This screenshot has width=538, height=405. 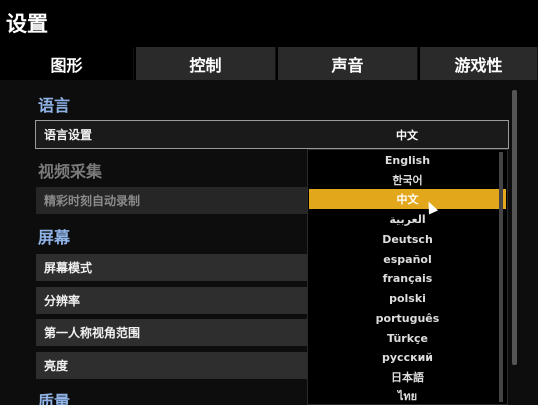 I want to click on language-option-polish: polski, so click(x=407, y=298).